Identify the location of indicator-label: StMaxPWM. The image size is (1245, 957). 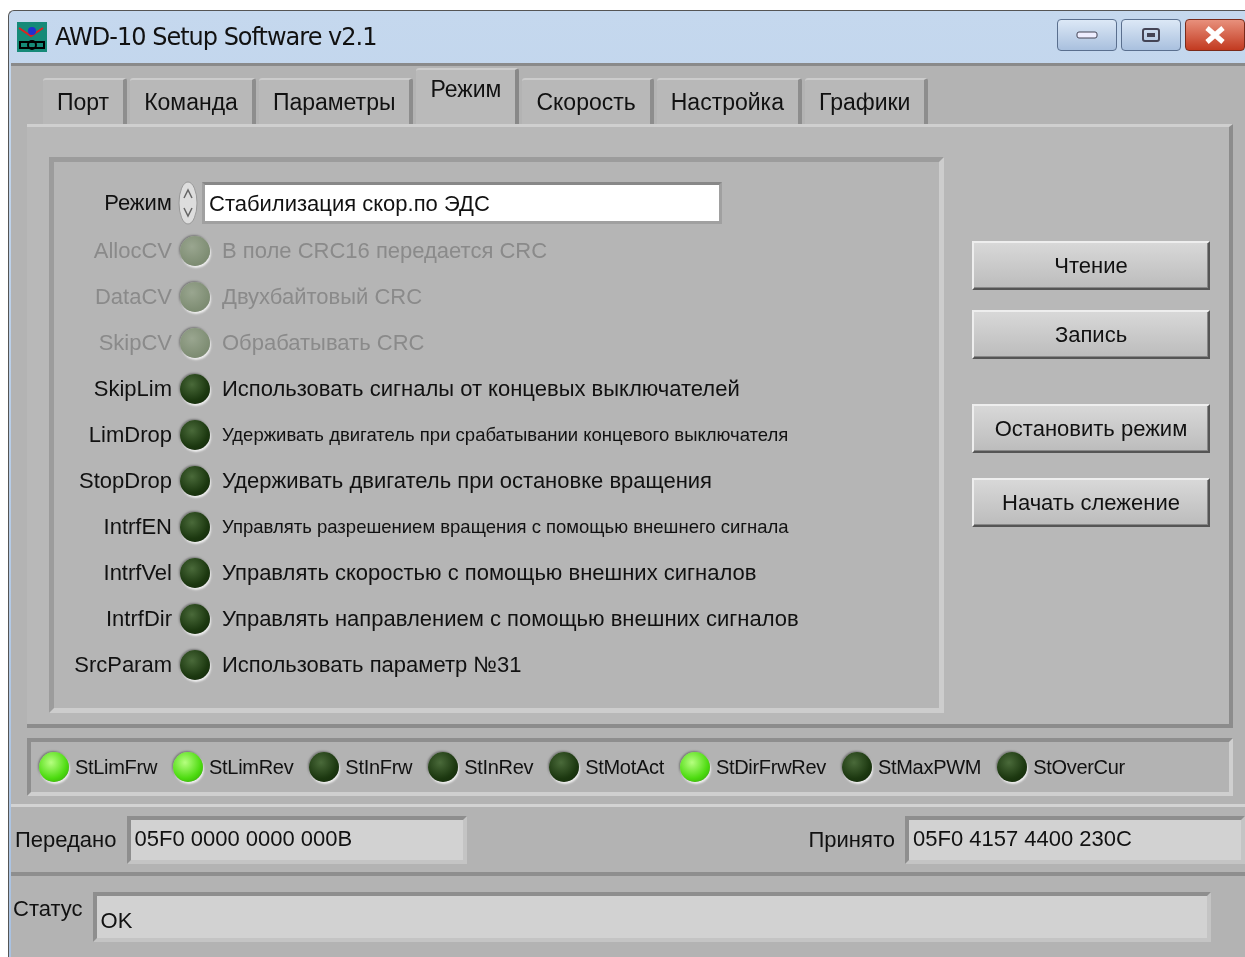
(929, 767).